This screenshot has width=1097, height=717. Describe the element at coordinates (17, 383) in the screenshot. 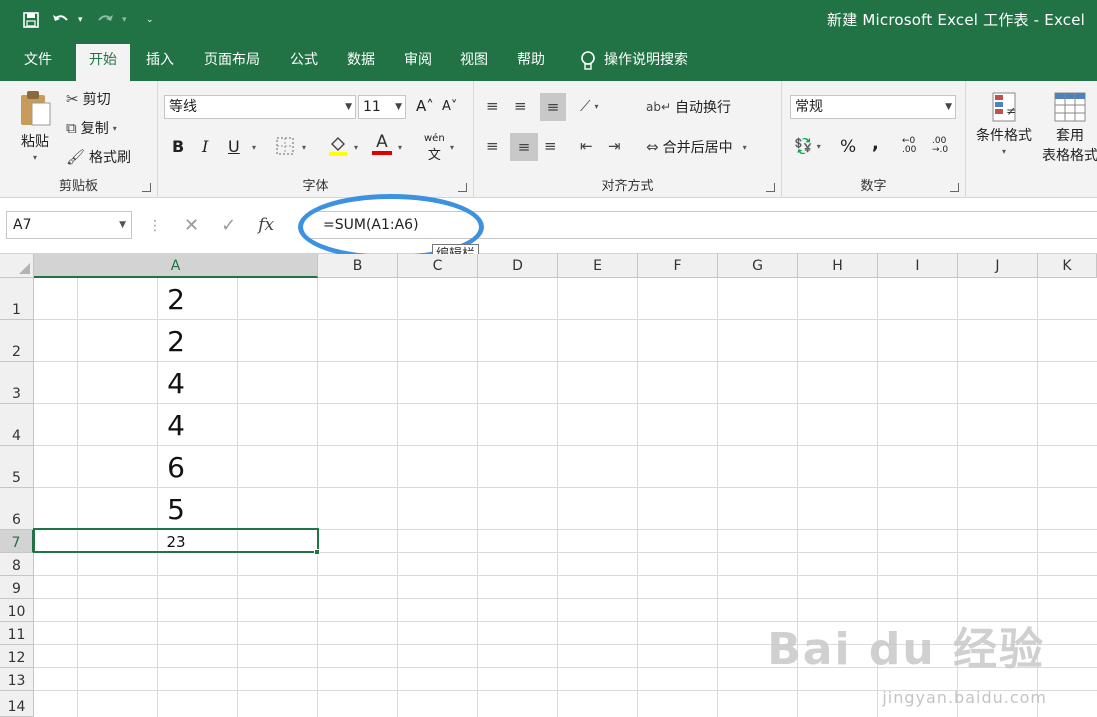

I see `row-header-3: 3` at that location.